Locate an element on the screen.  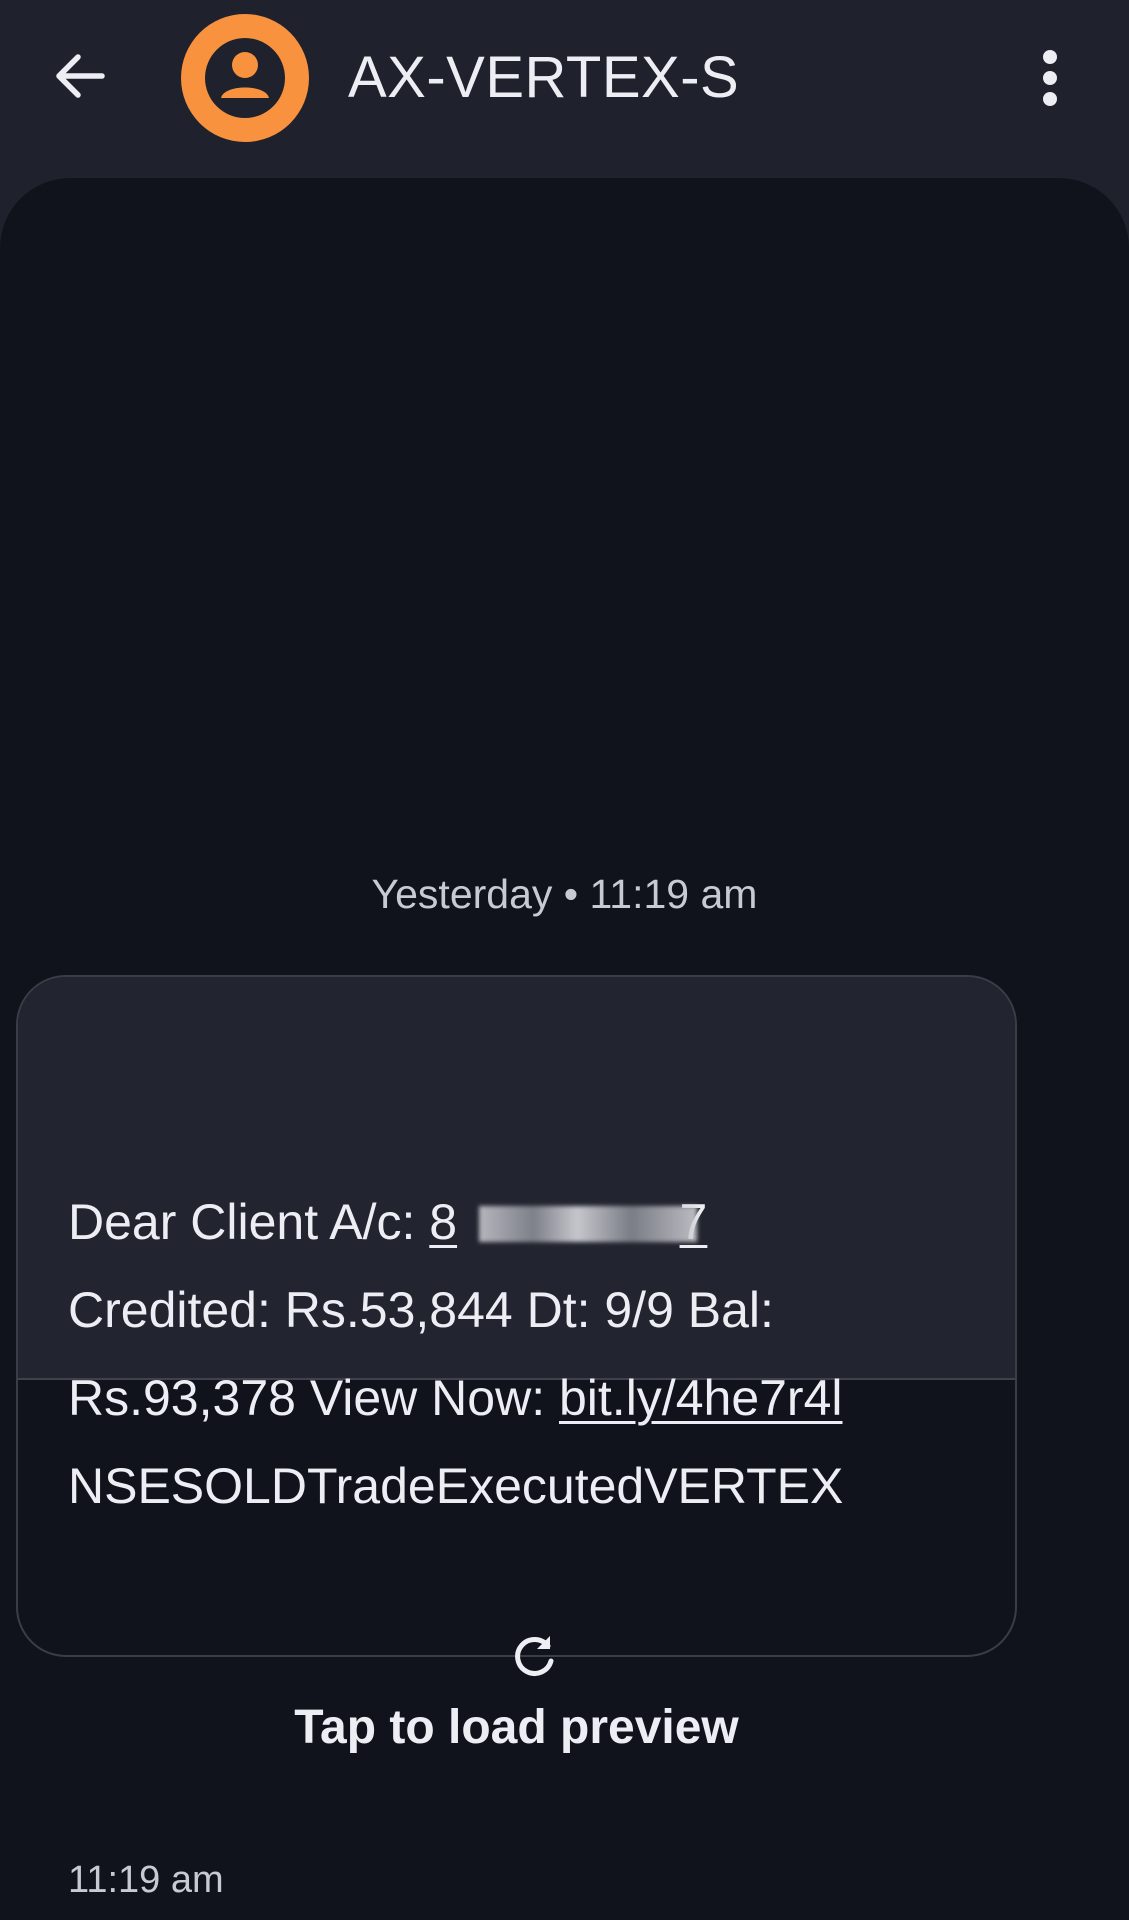
message-line-3: Rs.93,378 View Now: bit.ly/4he7r4l is located at coordinates (455, 1398).